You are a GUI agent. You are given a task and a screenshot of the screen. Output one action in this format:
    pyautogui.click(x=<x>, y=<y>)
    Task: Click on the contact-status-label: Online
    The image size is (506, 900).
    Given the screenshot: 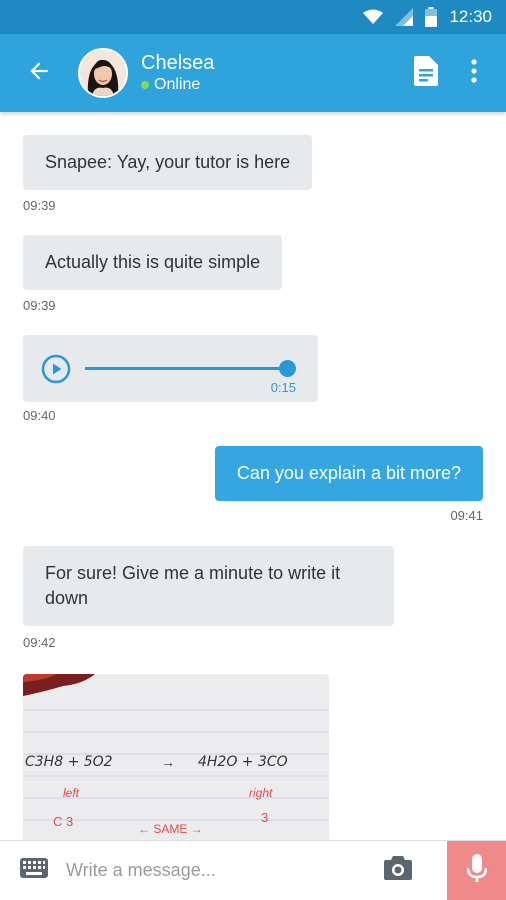 What is the action you would take?
    pyautogui.click(x=177, y=84)
    